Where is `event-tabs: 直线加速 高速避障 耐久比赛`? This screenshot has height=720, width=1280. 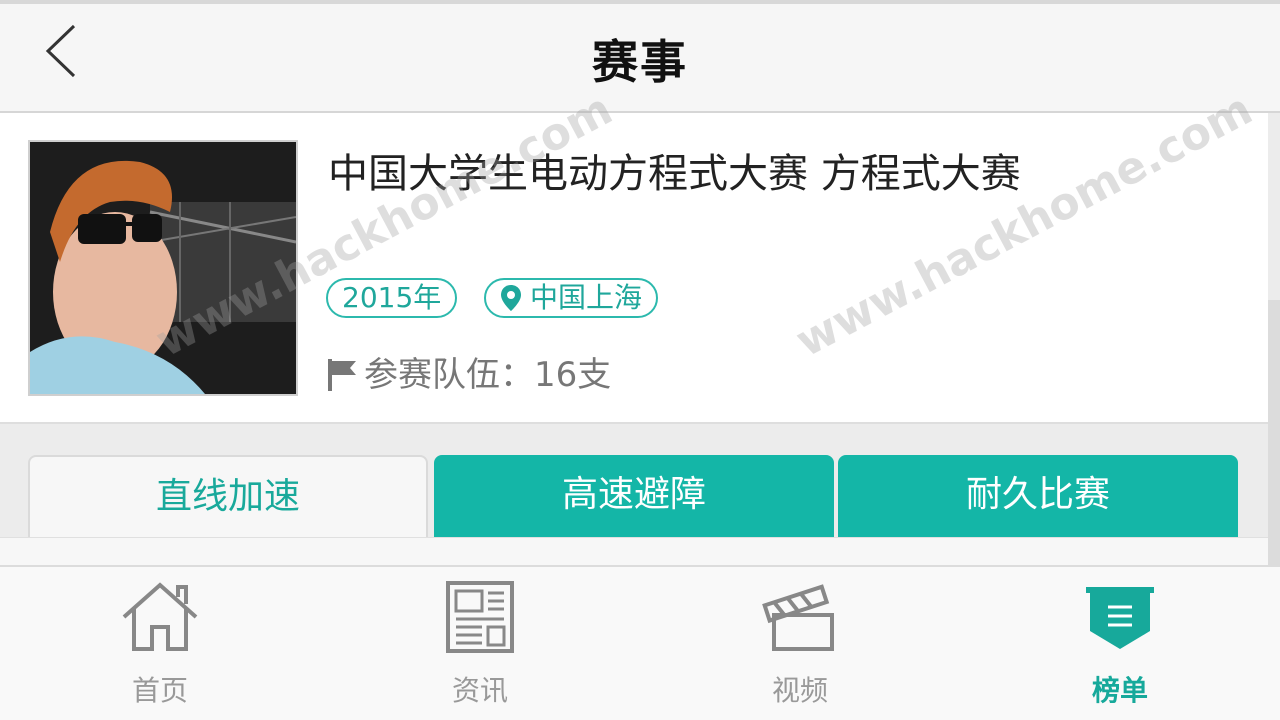 event-tabs: 直线加速 高速避障 耐久比赛 is located at coordinates (634, 496).